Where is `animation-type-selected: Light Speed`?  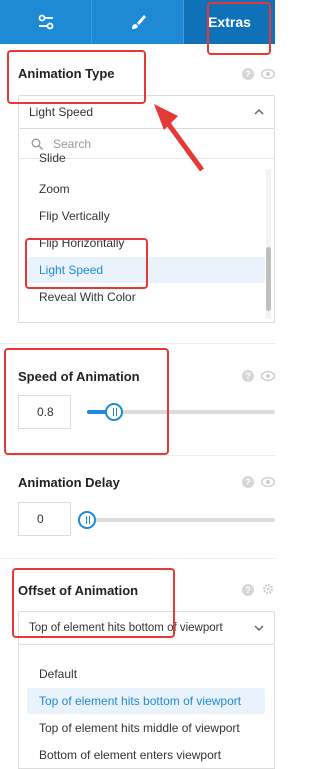 animation-type-selected: Light Speed is located at coordinates (61, 112).